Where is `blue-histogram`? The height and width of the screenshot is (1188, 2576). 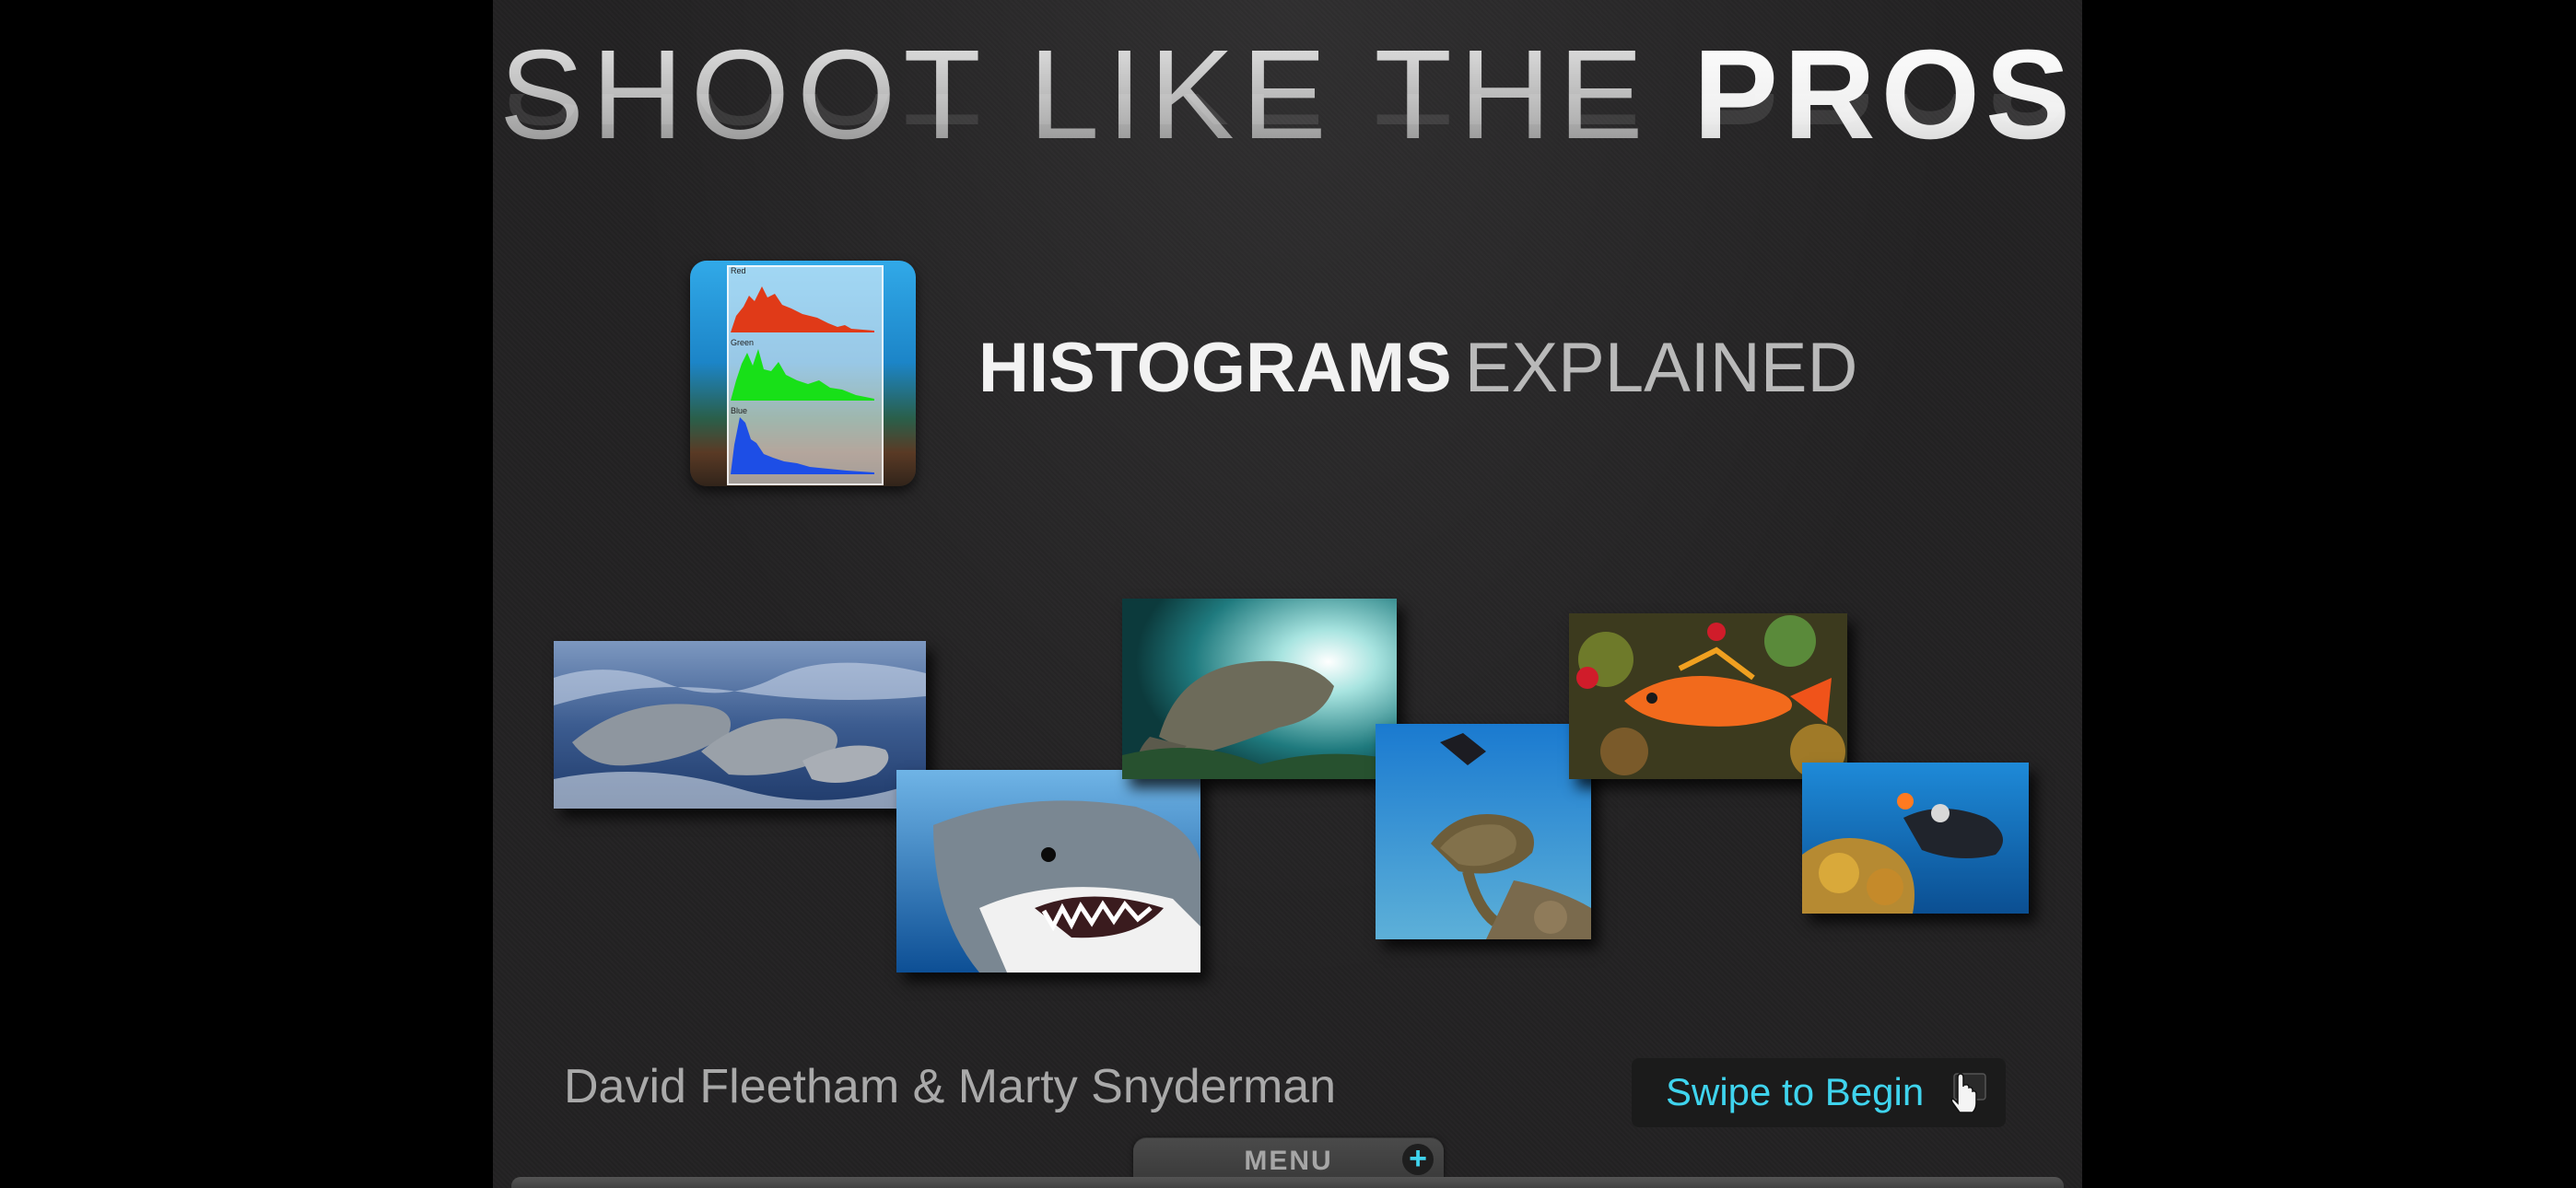 blue-histogram is located at coordinates (802, 445).